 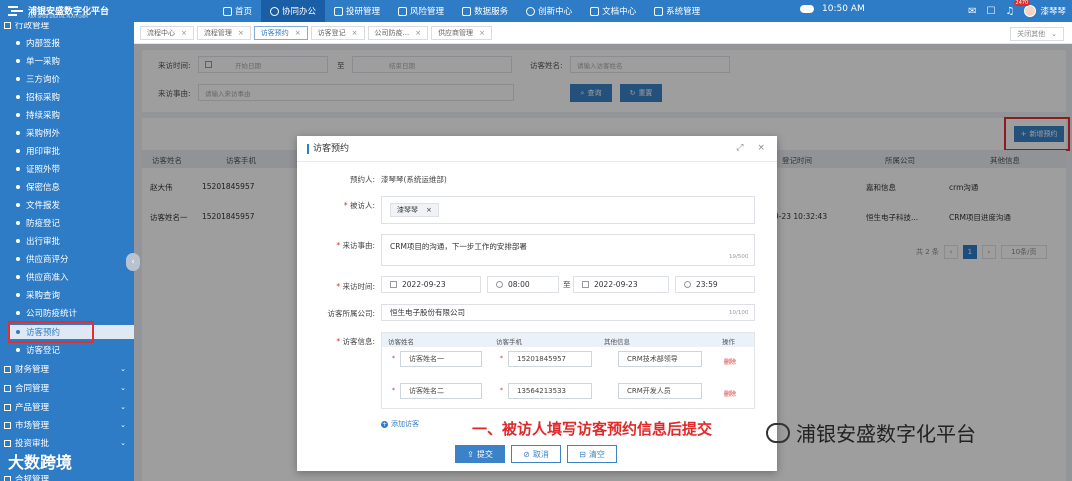 What do you see at coordinates (38, 295) in the screenshot?
I see `sidebar-item: 采购查询` at bounding box center [38, 295].